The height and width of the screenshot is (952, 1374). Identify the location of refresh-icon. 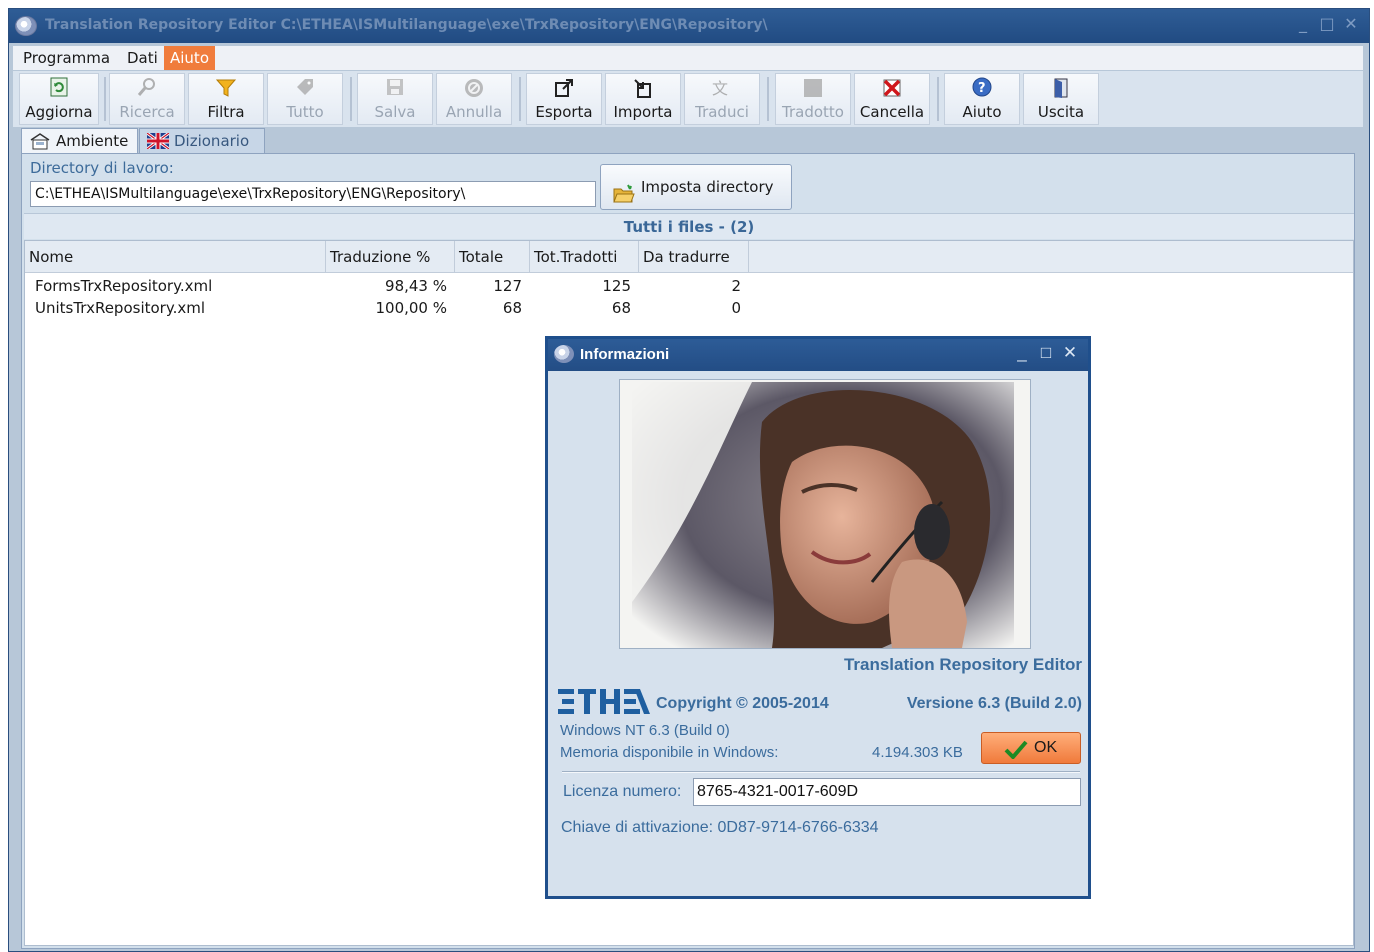
(59, 90).